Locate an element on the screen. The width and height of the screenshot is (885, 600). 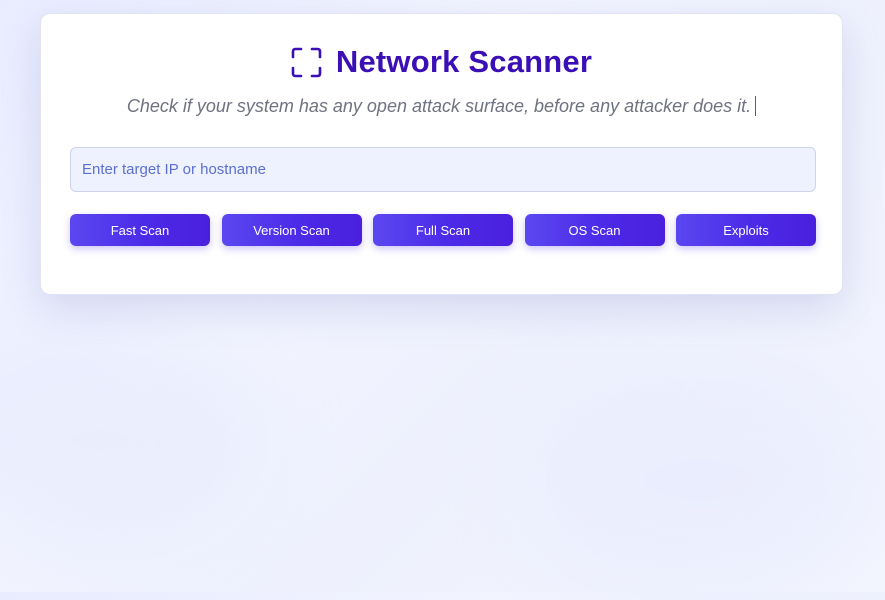
target-input is located at coordinates (443, 169).